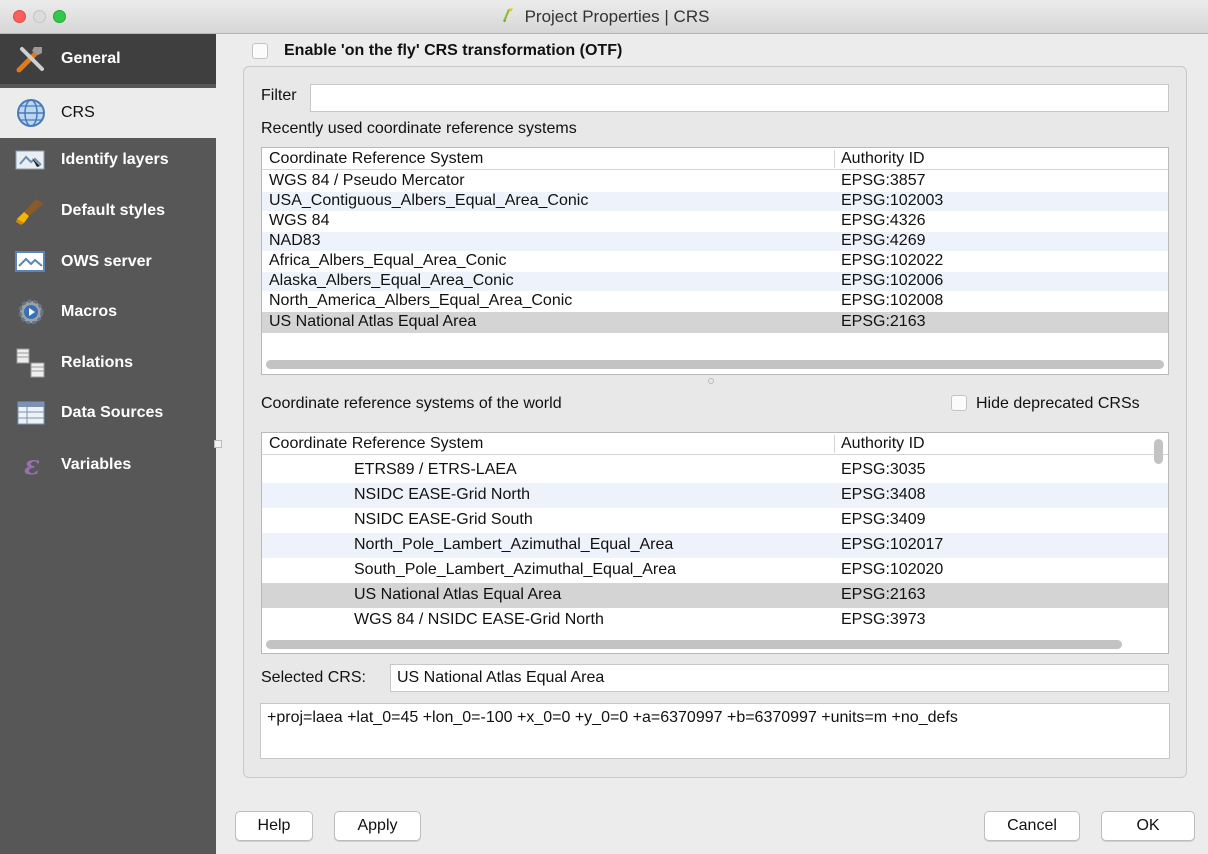 Image resolution: width=1208 pixels, height=854 pixels. I want to click on sidebar-item-data-sources: Data Sources, so click(108, 413).